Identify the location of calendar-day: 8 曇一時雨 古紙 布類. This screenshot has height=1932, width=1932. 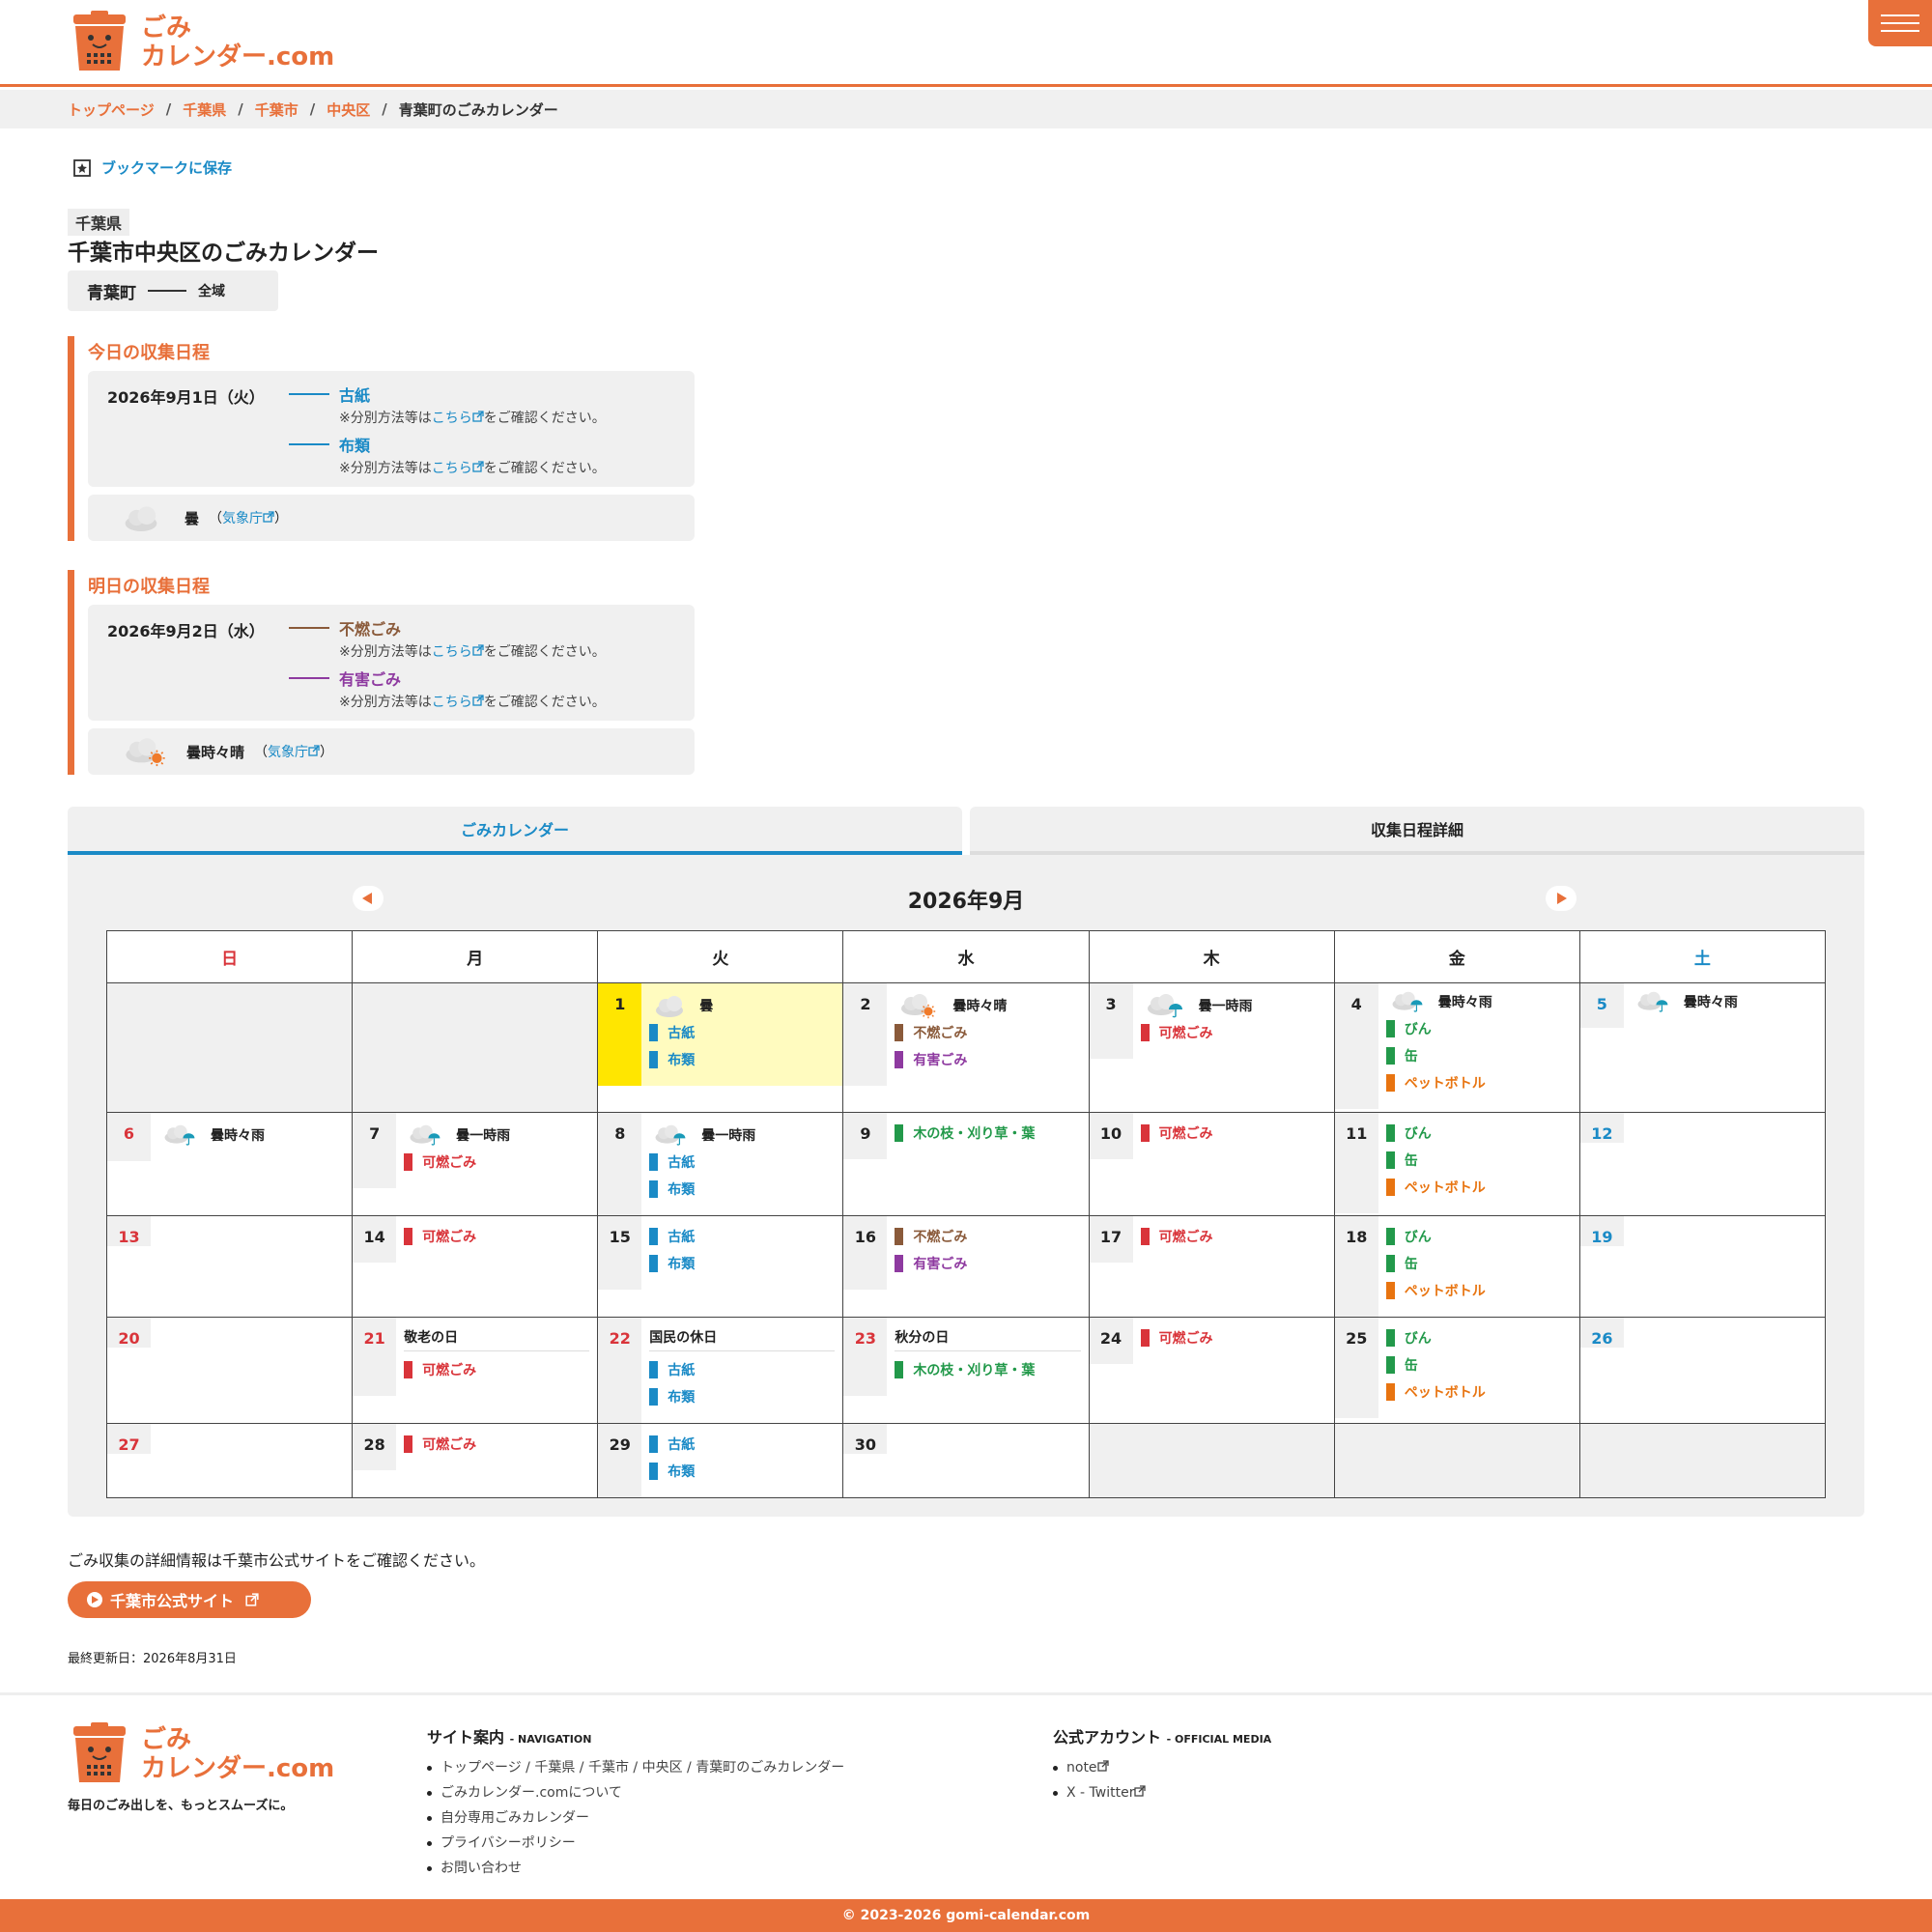
(720, 1164).